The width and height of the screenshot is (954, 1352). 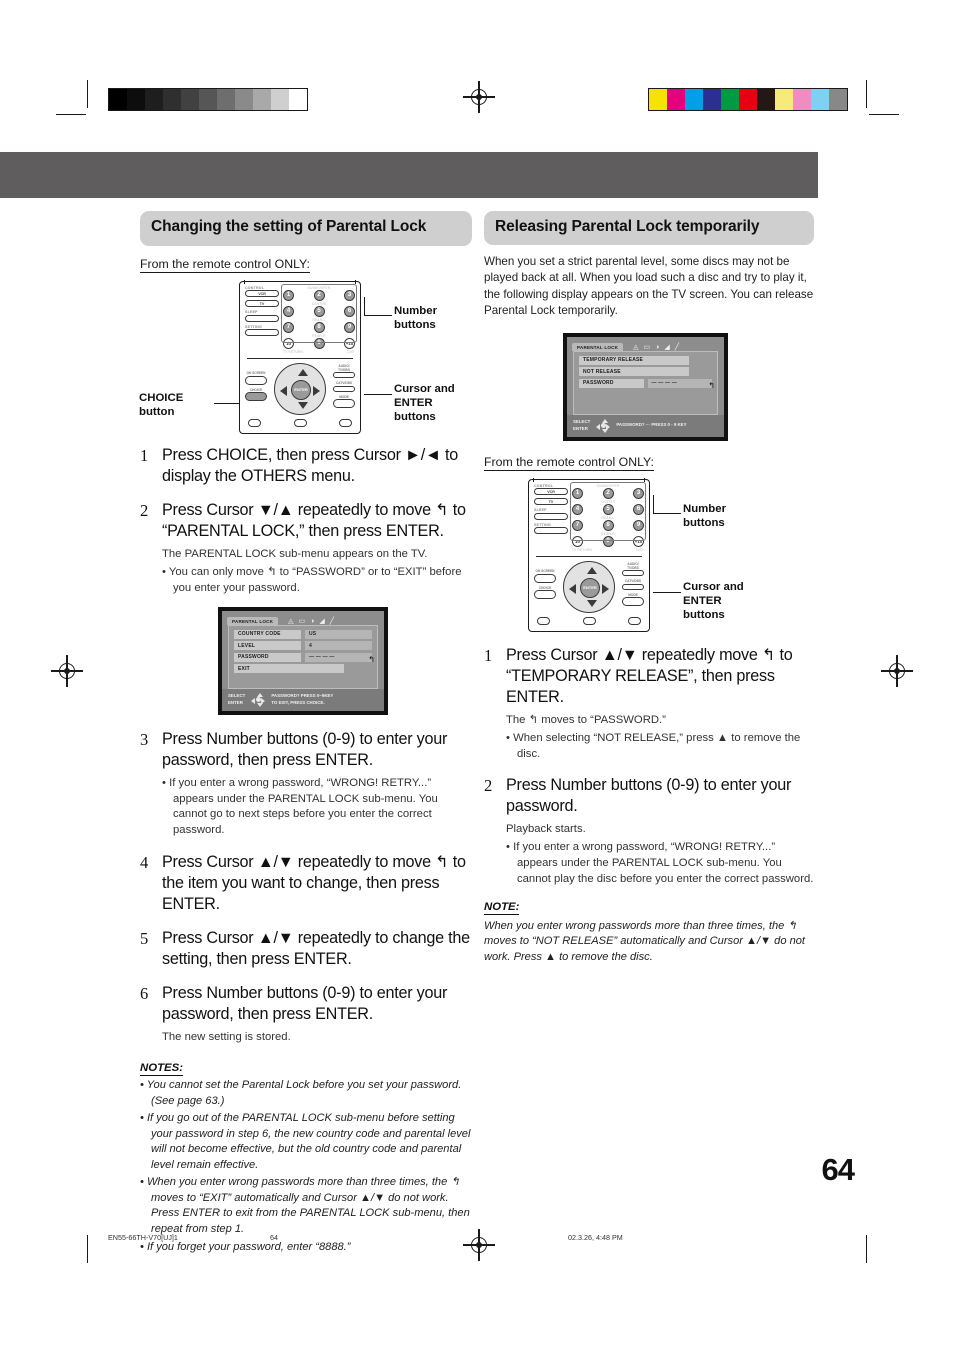 I want to click on from-remote-control-note-left: From the remote control ONLY:, so click(x=225, y=264).